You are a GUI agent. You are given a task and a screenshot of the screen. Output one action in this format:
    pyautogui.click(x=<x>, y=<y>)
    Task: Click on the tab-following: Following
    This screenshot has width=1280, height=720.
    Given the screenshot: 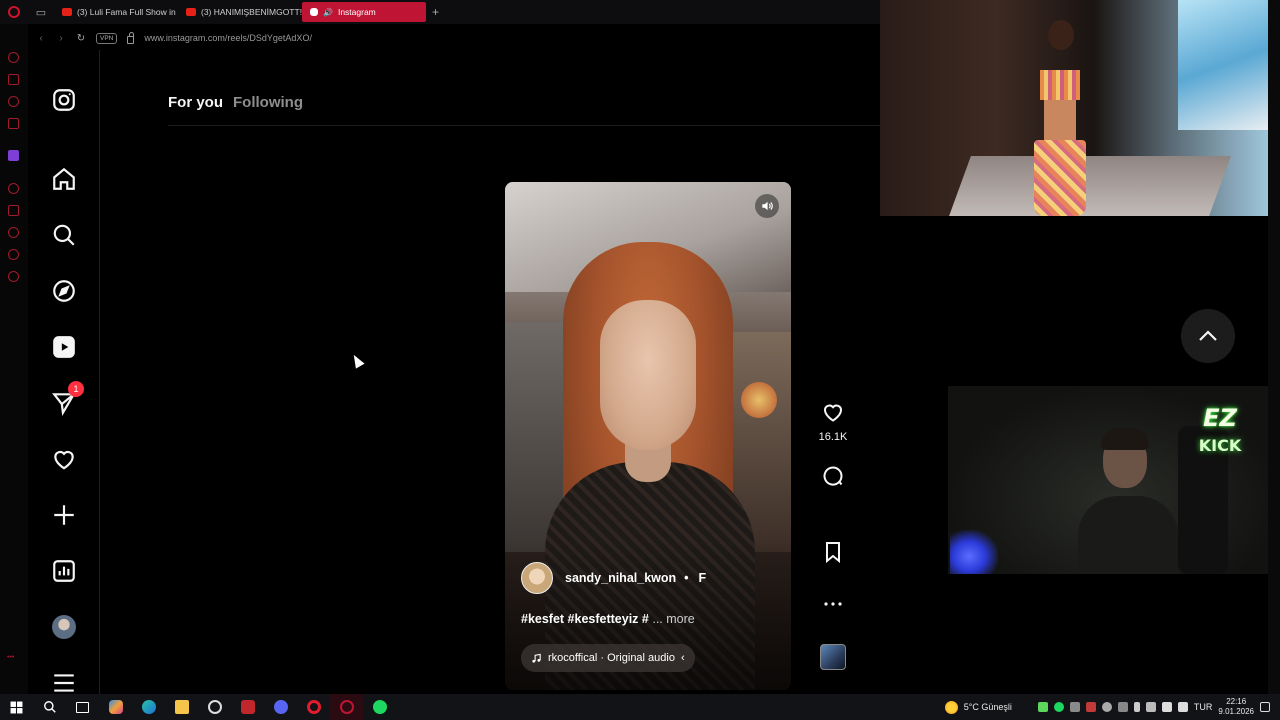 What is the action you would take?
    pyautogui.click(x=268, y=102)
    